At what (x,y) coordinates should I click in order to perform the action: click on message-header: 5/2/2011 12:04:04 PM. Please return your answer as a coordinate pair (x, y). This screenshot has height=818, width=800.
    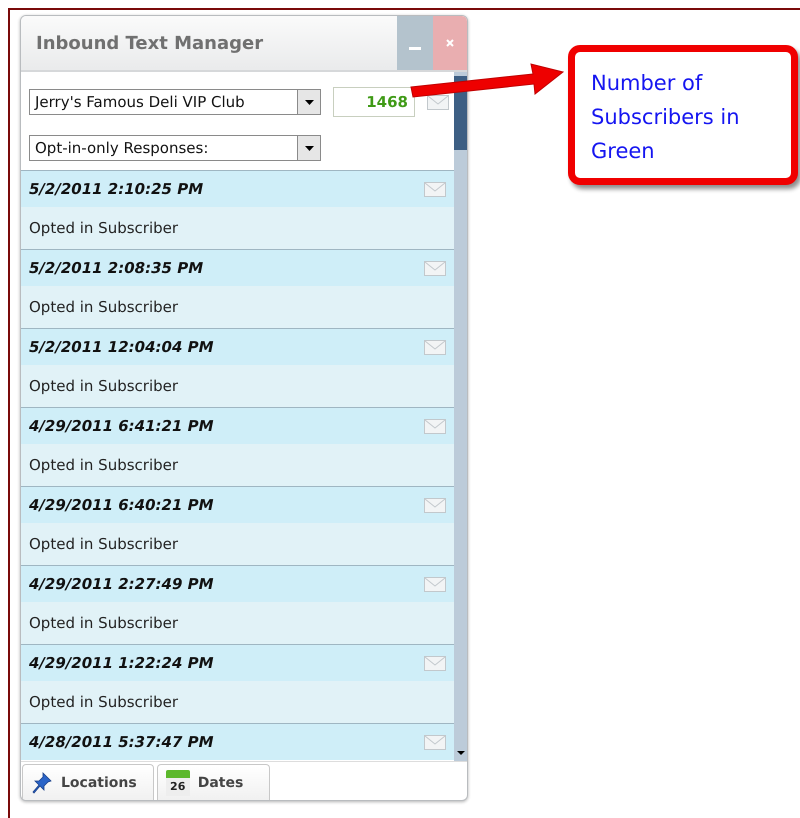
    Looking at the image, I should click on (237, 347).